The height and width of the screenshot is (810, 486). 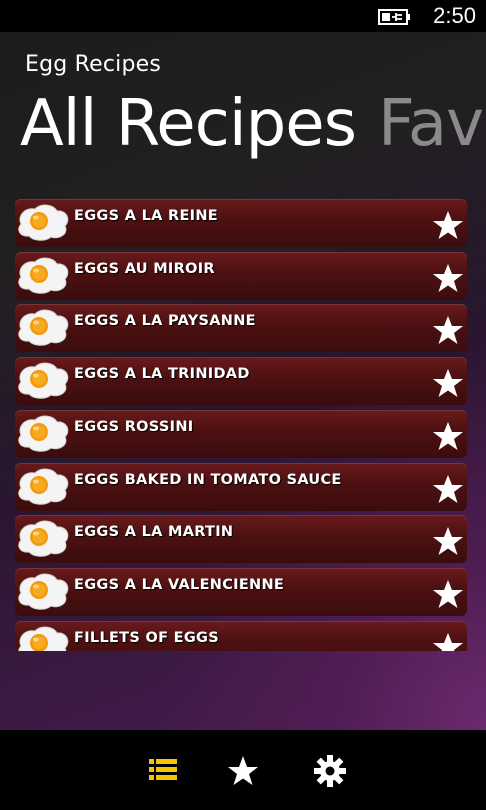 I want to click on recipe-name: EGGS A LA MARTIN, so click(x=154, y=532).